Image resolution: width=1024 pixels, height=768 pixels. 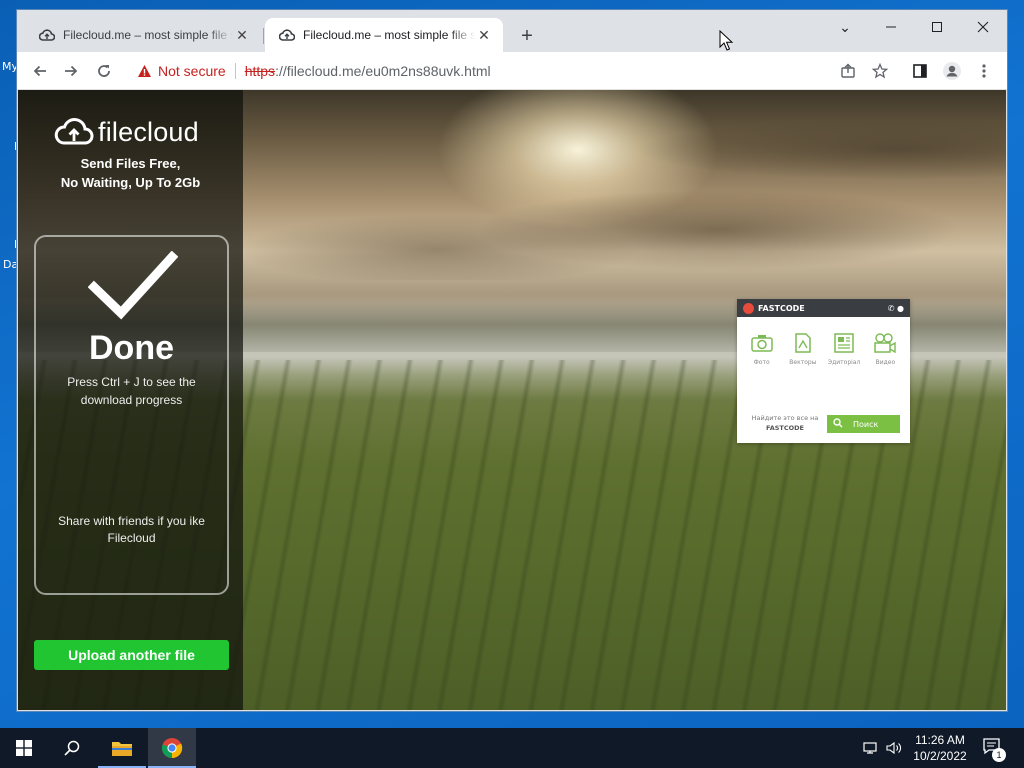 I want to click on forward-icon, so click(x=71, y=71).